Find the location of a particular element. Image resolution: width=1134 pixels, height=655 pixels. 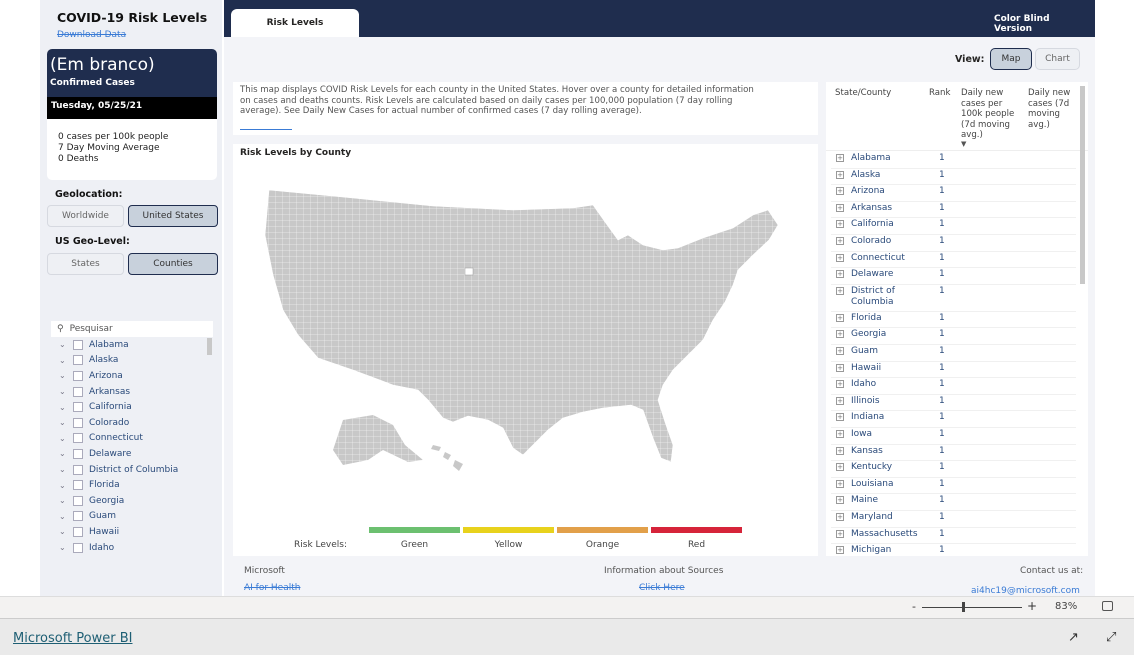

table-row: + Alabama 1 is located at coordinates (953, 160).